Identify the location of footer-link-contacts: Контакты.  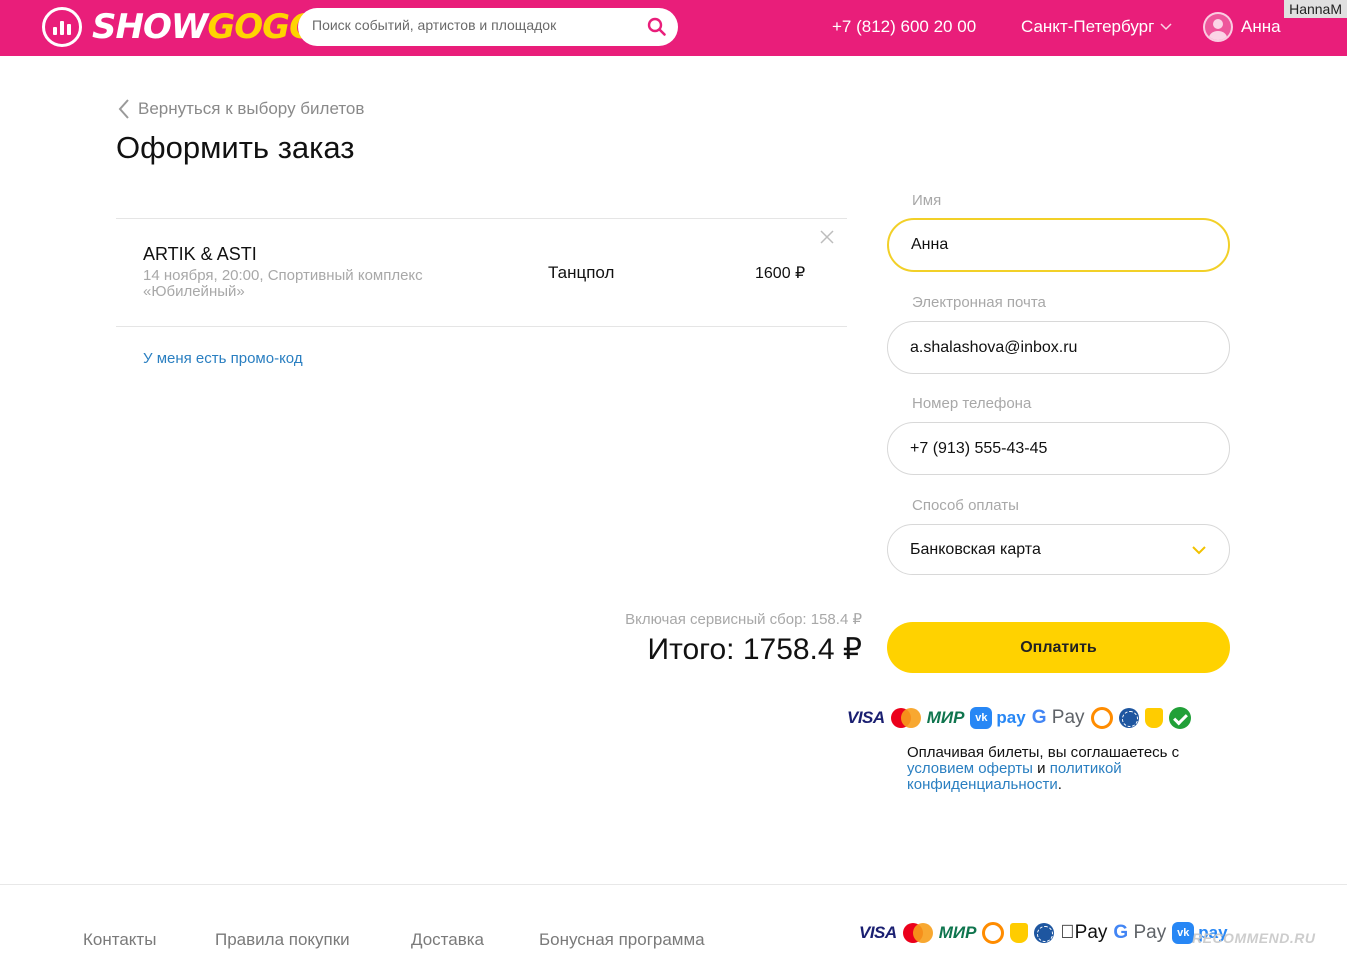
(119, 940).